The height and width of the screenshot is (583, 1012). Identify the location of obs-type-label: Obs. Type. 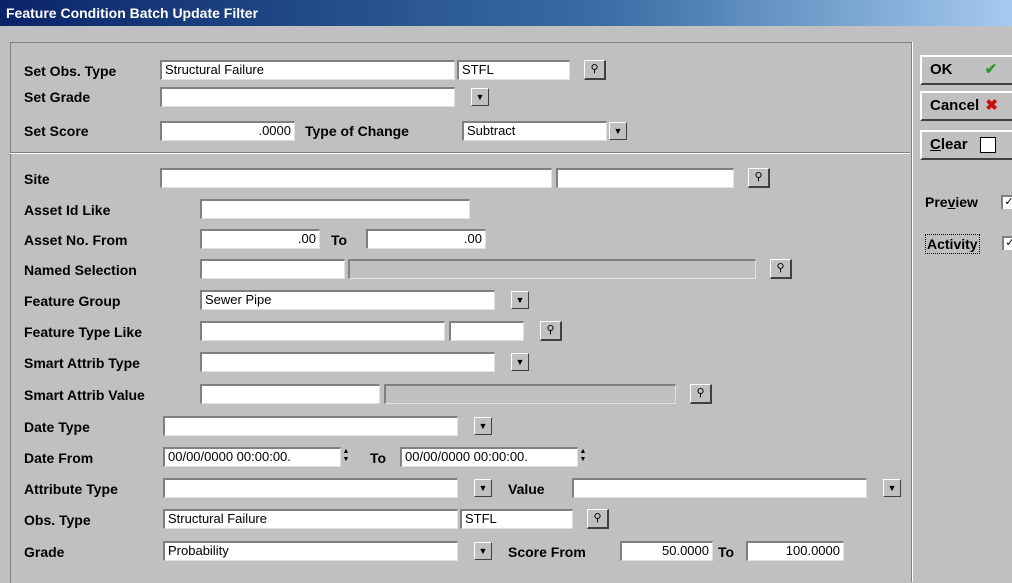
(57, 520).